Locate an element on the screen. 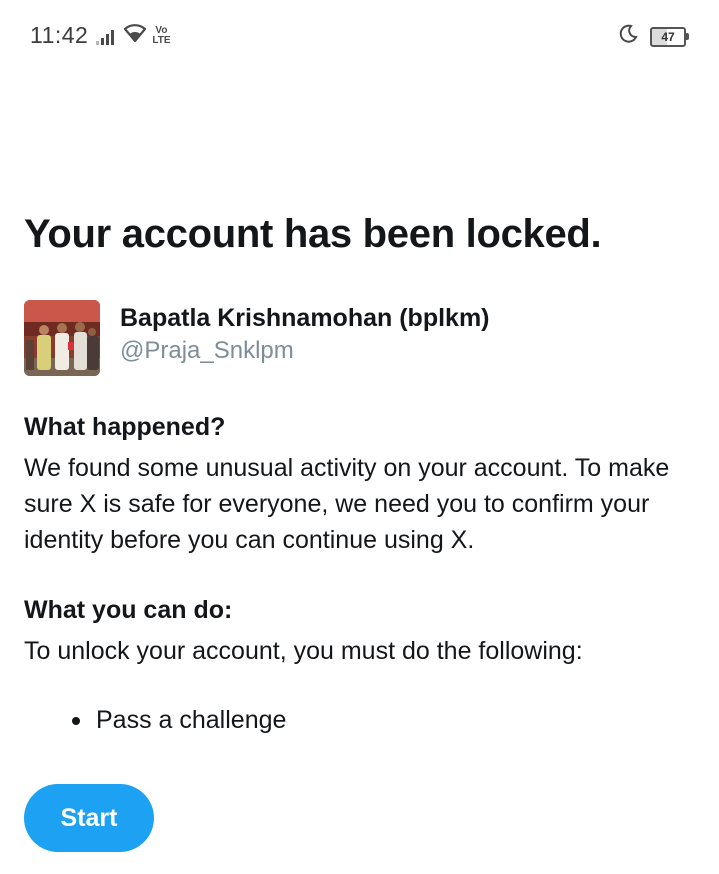 The image size is (719, 874). what-you-can-do-heading: What you can do: is located at coordinates (128, 610).